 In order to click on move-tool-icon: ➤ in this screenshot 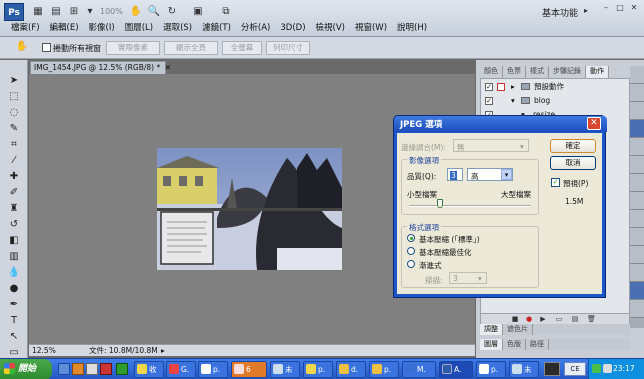, I will do `click(14, 81)`.